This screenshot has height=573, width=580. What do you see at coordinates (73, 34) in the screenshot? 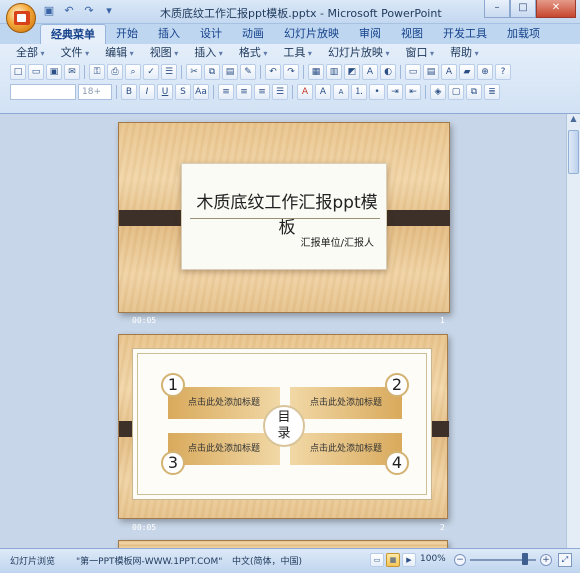
I see `tab-classic-menu: 经典菜单` at bounding box center [73, 34].